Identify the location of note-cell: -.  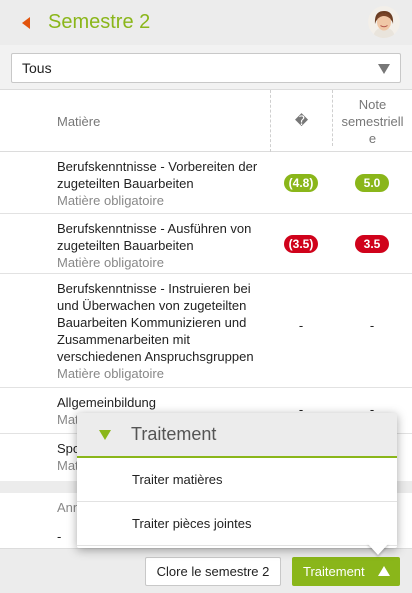
(372, 325).